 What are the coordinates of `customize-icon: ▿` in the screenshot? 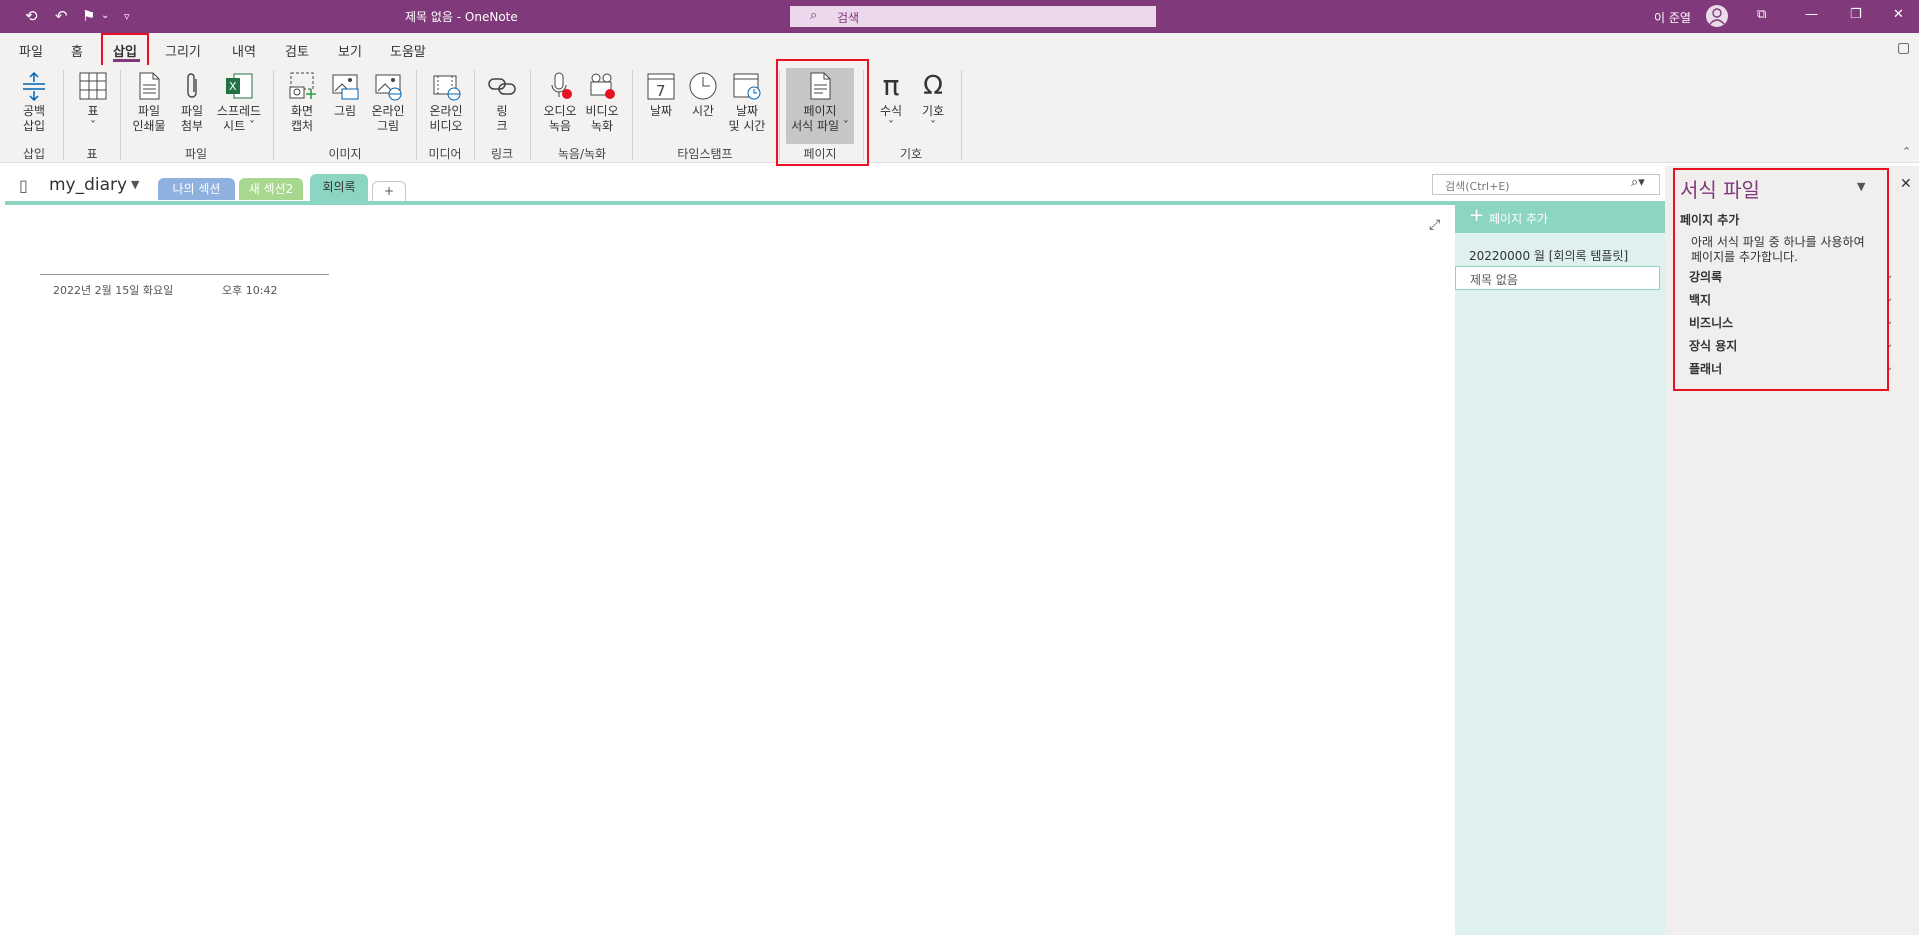 It's located at (127, 16).